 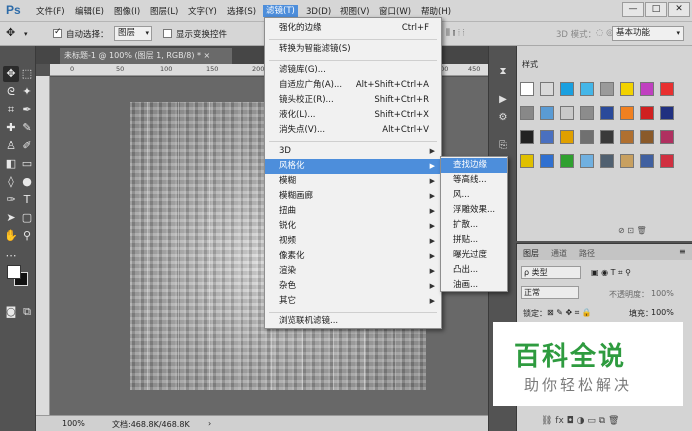 What do you see at coordinates (580, 421) in the screenshot?
I see `layers-footer-icons: ⛓ fx ◘ ◑ ▭ ⧉ 🗑` at bounding box center [580, 421].